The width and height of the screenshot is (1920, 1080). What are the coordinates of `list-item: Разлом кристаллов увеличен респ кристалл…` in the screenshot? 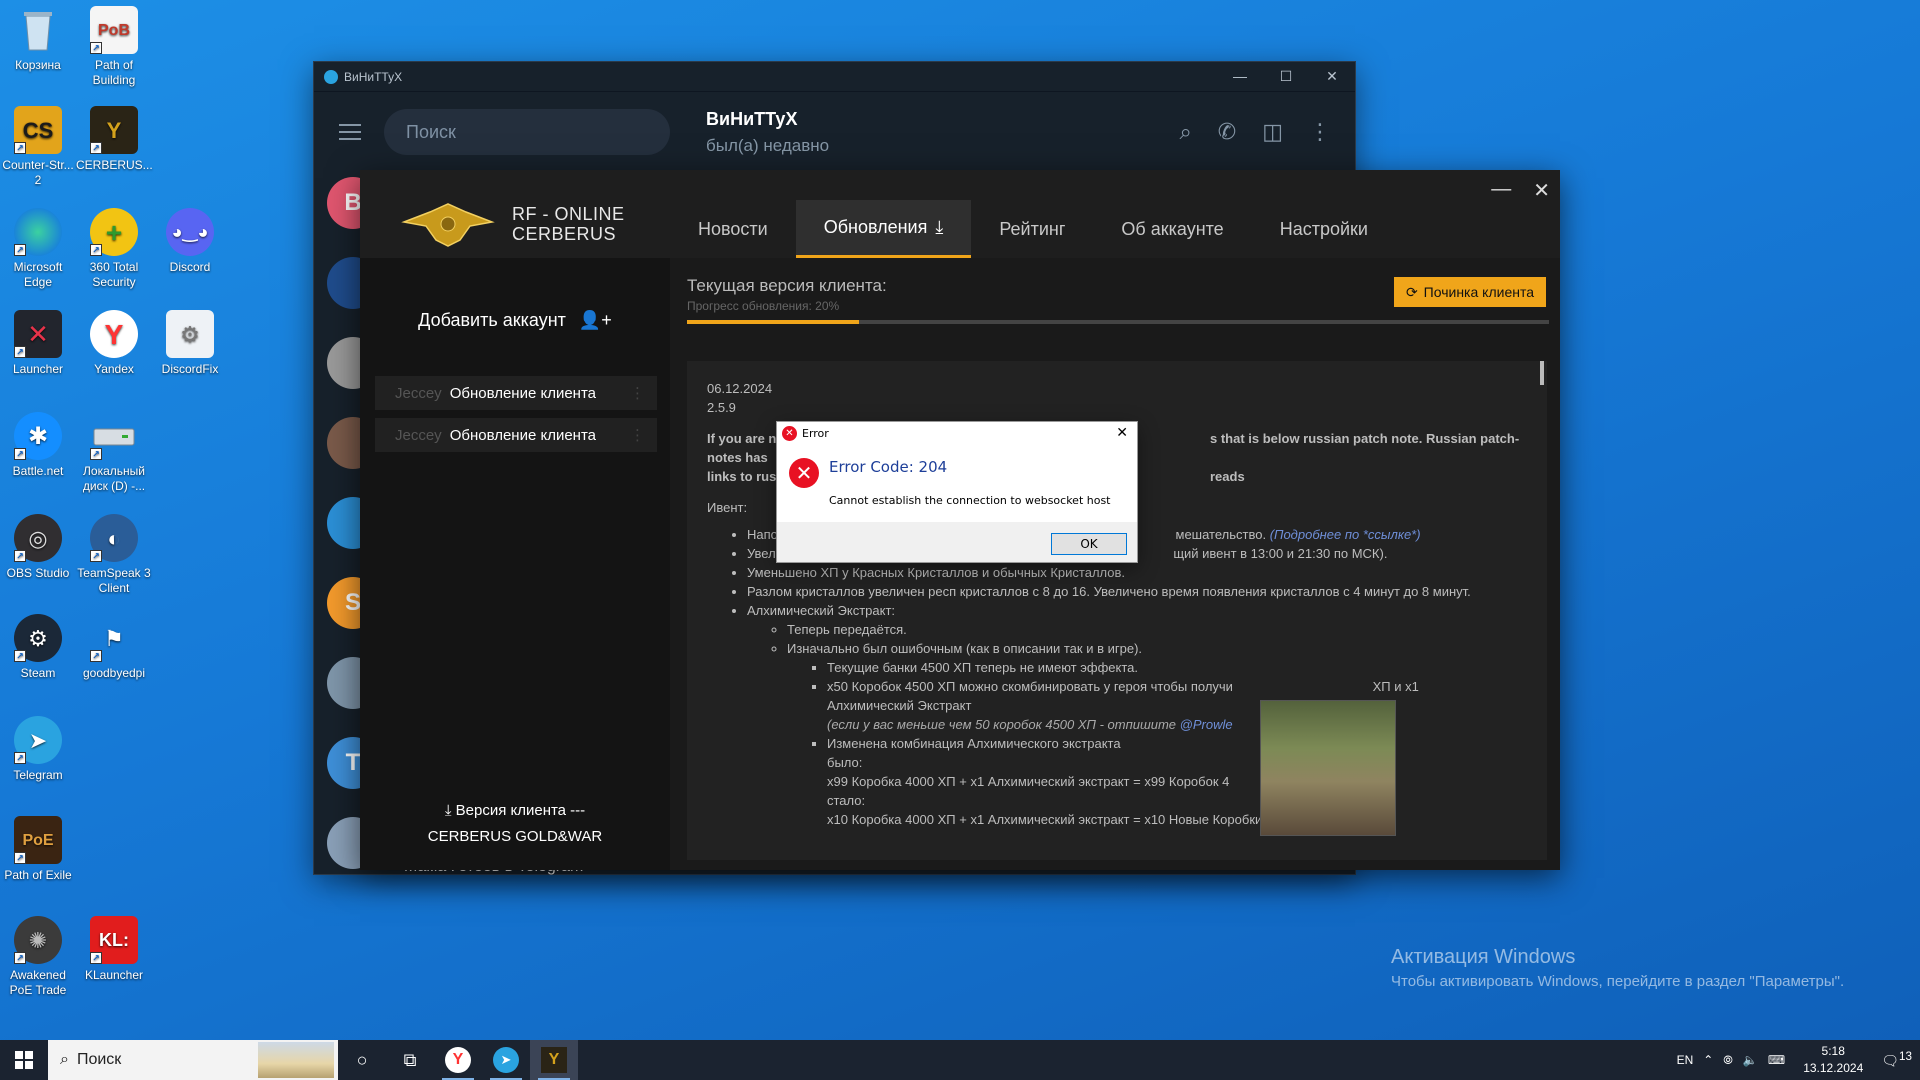 It's located at (1137, 591).